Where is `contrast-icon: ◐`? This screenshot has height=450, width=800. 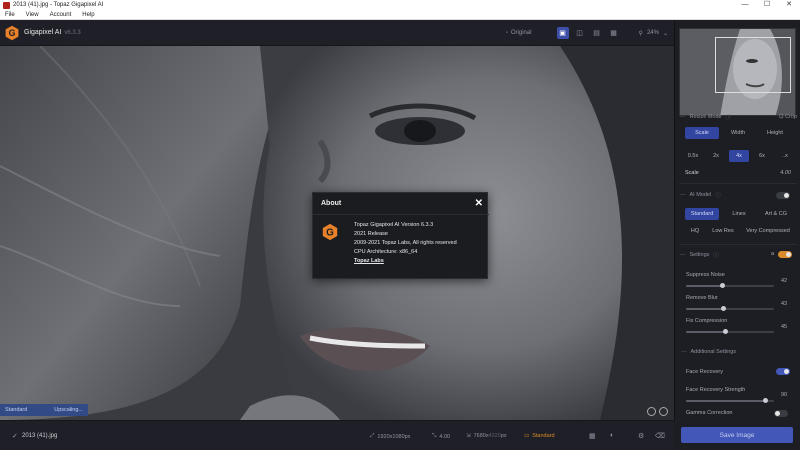
contrast-icon: ◐ is located at coordinates (614, 436).